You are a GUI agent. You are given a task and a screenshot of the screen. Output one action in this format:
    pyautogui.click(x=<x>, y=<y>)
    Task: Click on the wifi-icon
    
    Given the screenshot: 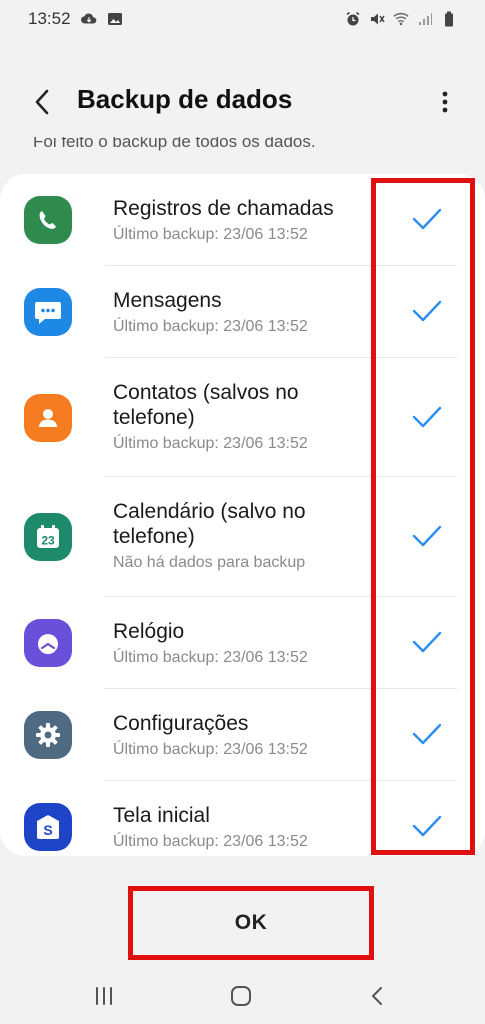 What is the action you would take?
    pyautogui.click(x=401, y=19)
    